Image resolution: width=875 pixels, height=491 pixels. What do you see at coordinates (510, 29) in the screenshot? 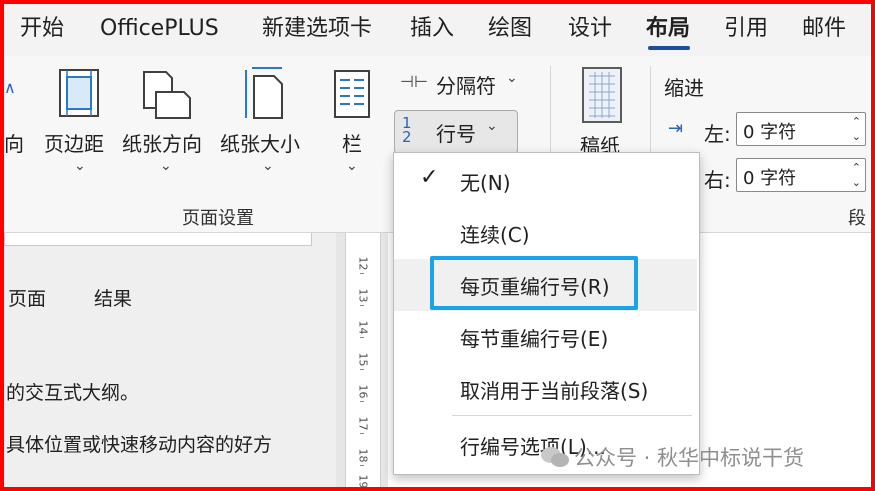
I see `tab-draw: 绘图` at bounding box center [510, 29].